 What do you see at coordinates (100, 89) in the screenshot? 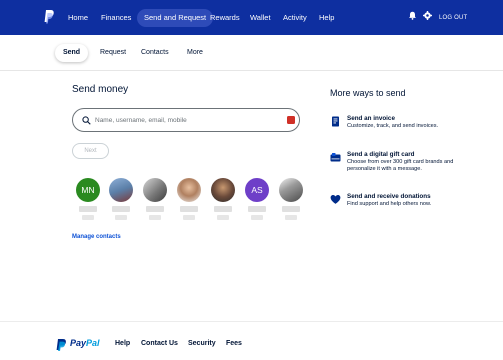
I see `send-money-heading: Send money` at bounding box center [100, 89].